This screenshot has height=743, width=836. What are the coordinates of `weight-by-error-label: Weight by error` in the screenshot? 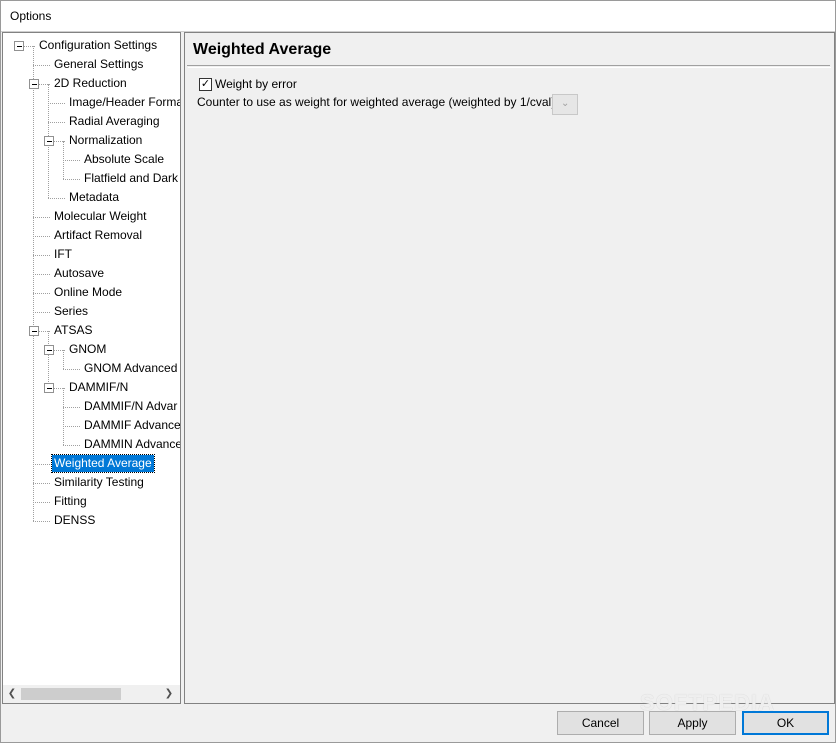 It's located at (256, 84).